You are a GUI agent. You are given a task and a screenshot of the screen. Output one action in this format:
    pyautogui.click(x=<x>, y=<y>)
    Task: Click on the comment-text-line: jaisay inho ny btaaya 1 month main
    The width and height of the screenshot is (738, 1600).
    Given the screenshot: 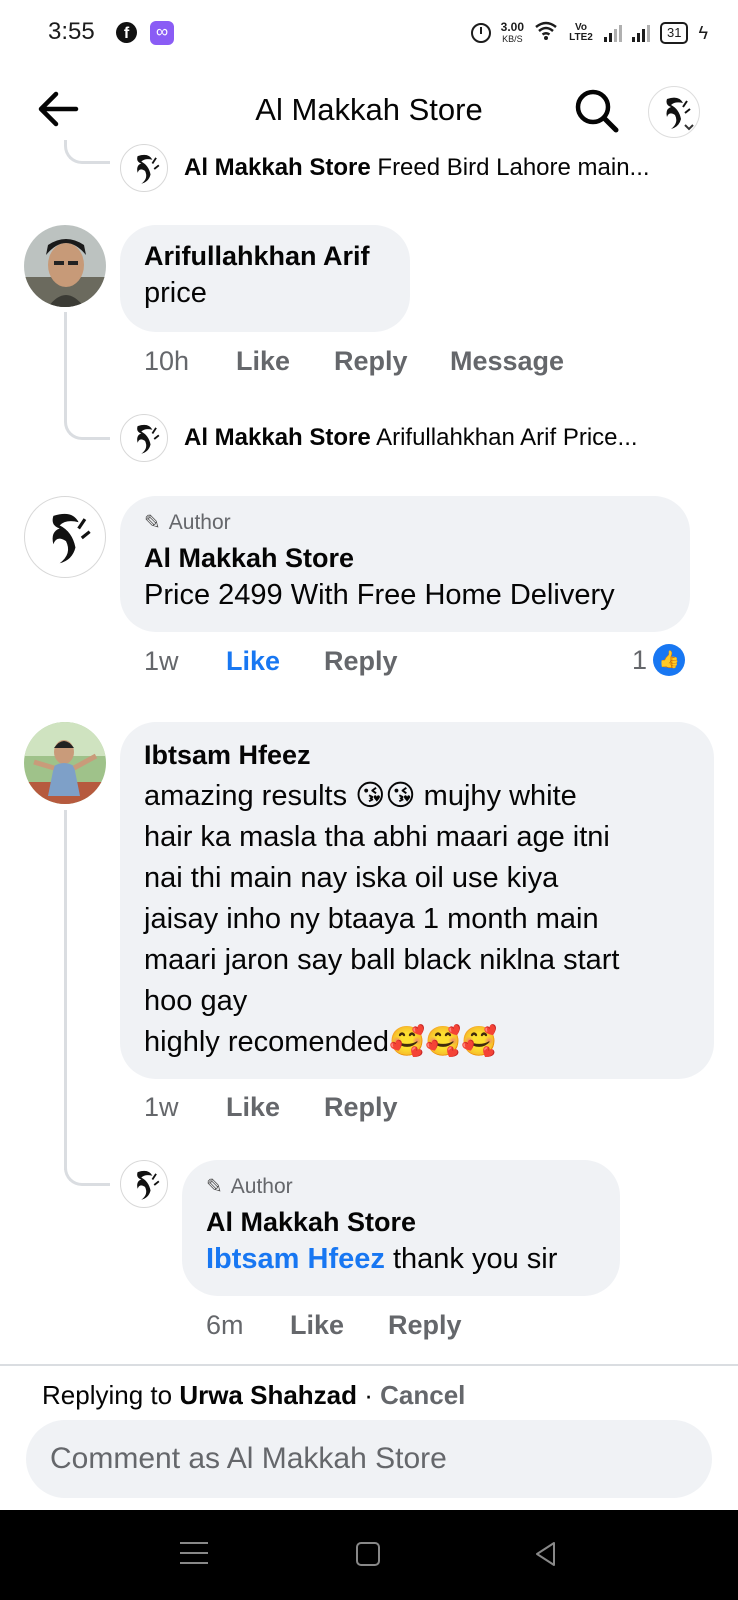 What is the action you would take?
    pyautogui.click(x=371, y=919)
    